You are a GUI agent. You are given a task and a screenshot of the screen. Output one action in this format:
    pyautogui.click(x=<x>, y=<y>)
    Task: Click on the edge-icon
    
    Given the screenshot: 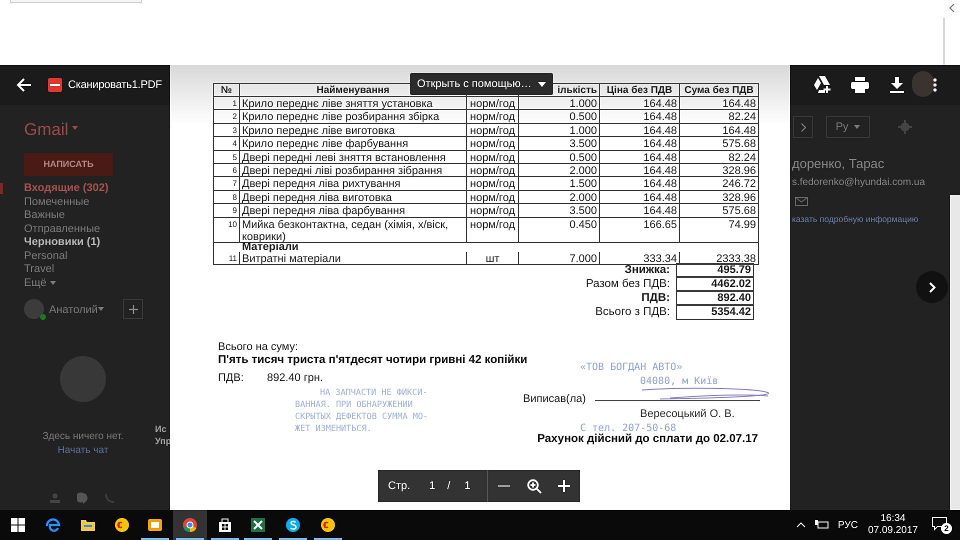 What is the action you would take?
    pyautogui.click(x=53, y=525)
    